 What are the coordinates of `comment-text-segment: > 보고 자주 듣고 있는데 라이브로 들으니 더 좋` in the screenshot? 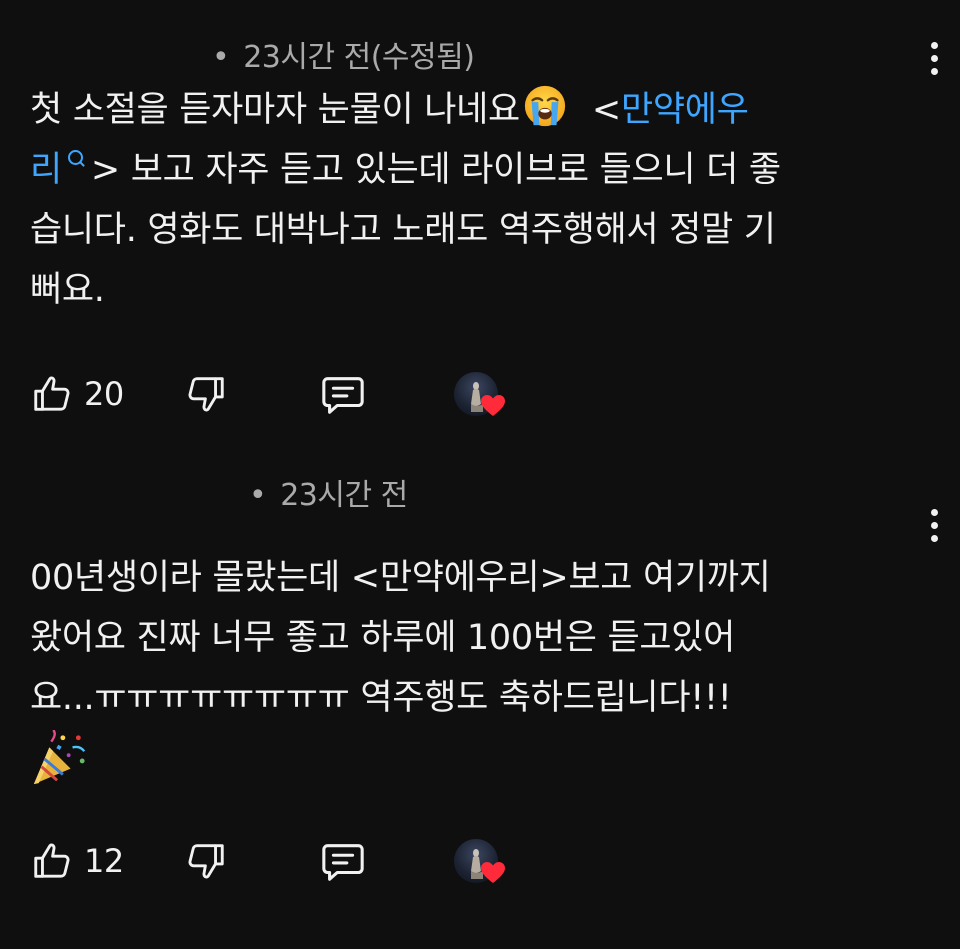 It's located at (435, 170).